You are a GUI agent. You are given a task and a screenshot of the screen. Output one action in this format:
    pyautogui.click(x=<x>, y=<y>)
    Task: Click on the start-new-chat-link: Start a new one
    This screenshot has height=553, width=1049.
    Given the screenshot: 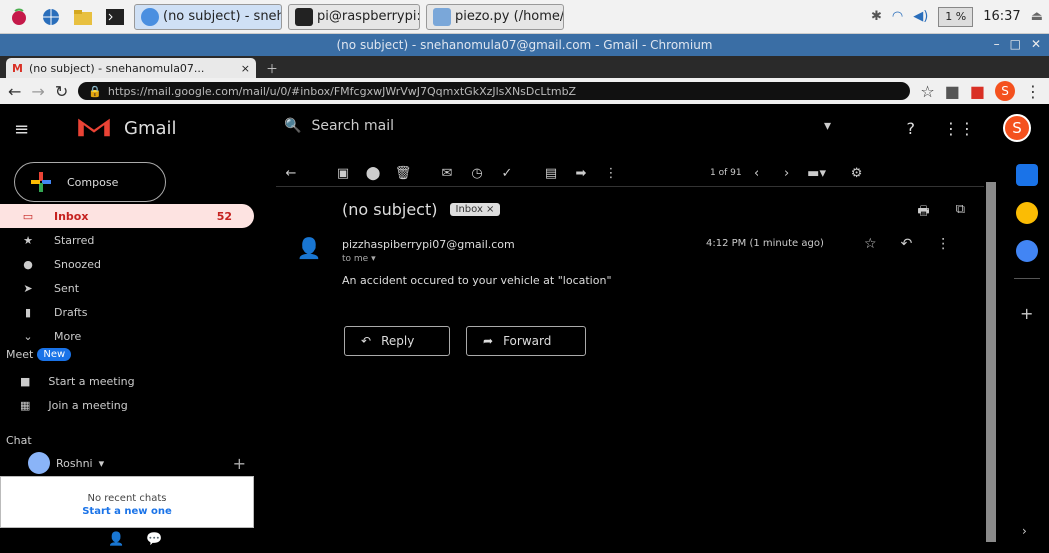 What is the action you would take?
    pyautogui.click(x=127, y=511)
    